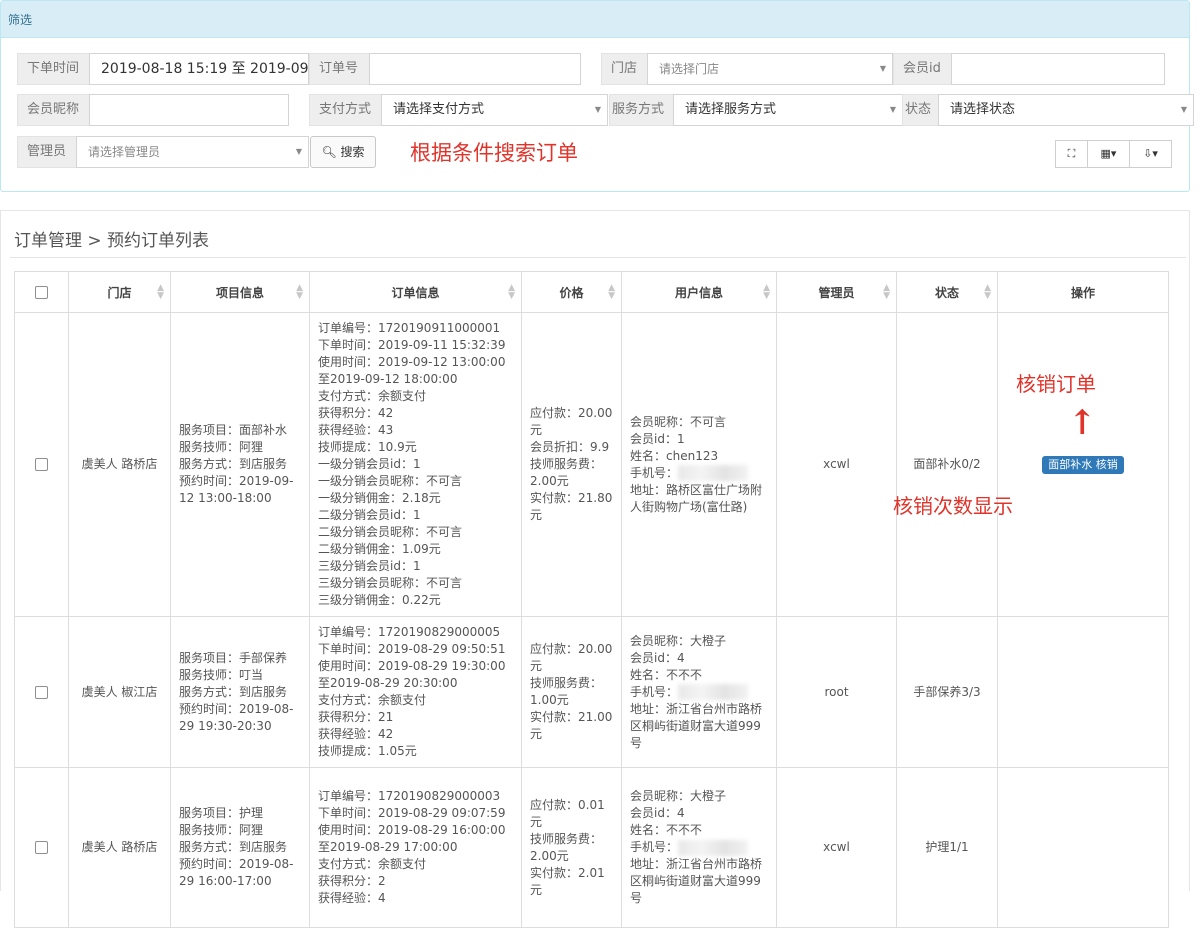  I want to click on status-label: 状态, so click(920, 110).